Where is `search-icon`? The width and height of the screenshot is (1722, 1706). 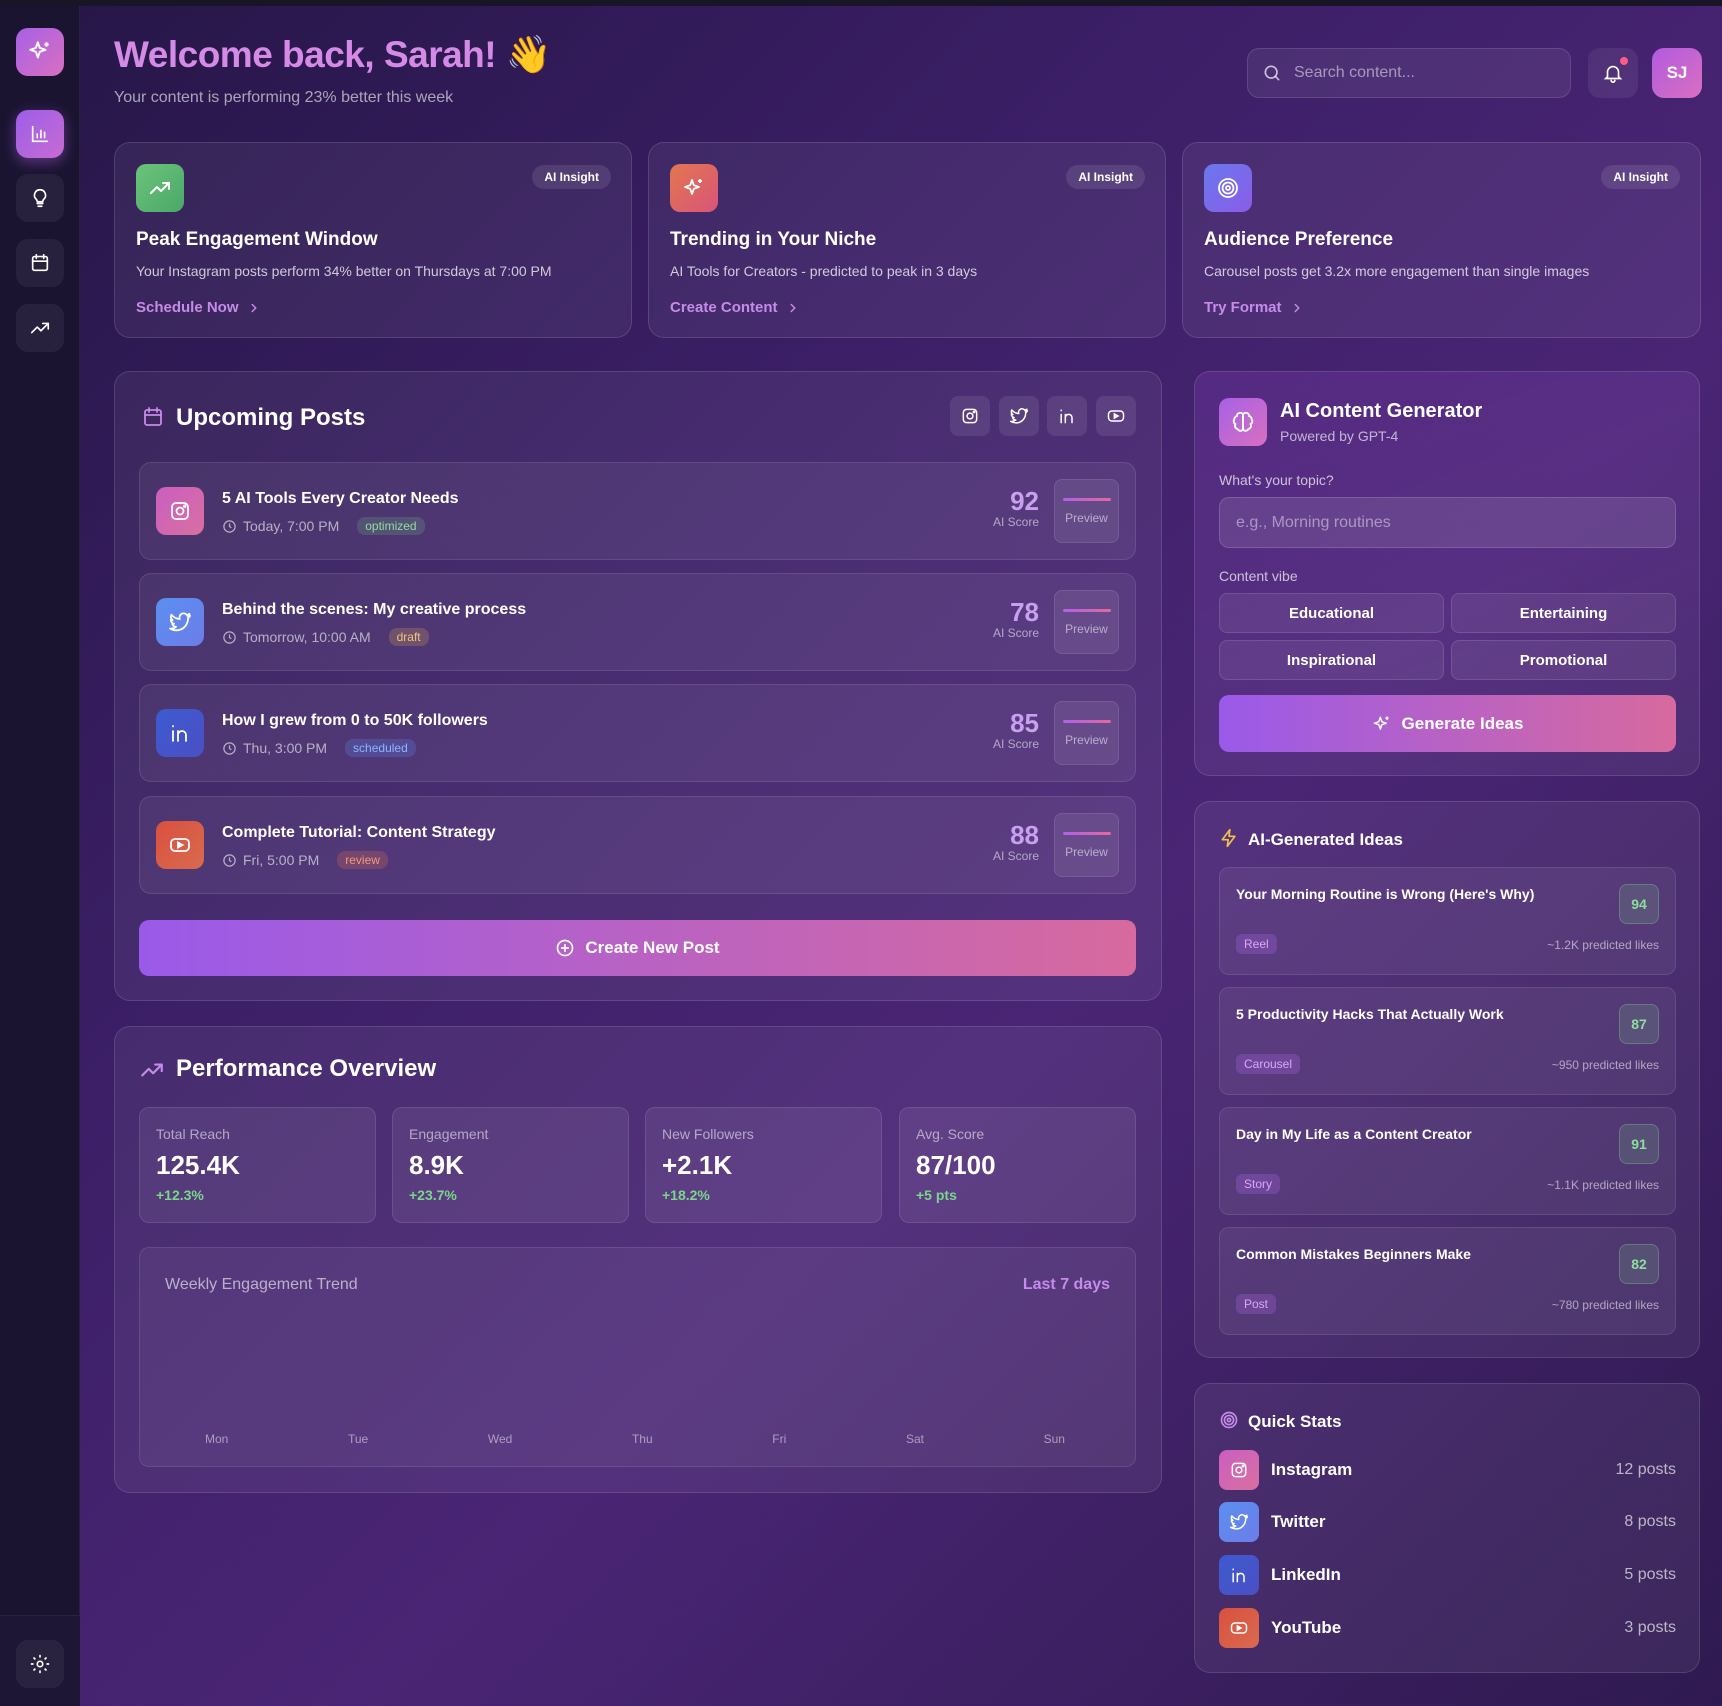
search-icon is located at coordinates (1272, 73).